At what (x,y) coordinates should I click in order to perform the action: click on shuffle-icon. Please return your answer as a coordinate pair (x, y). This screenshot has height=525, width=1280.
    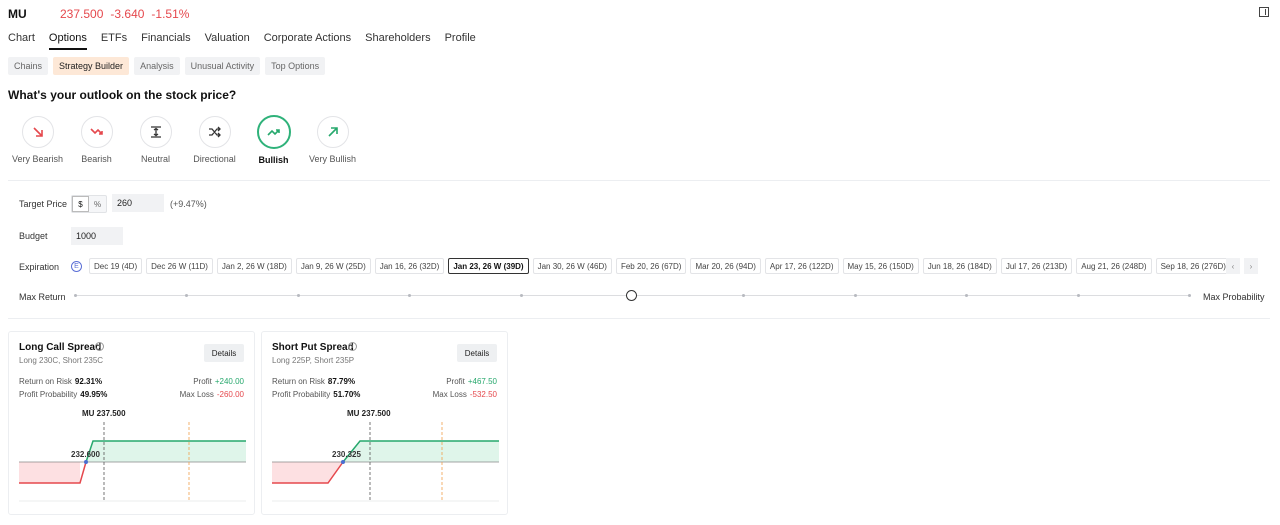
    Looking at the image, I should click on (215, 132).